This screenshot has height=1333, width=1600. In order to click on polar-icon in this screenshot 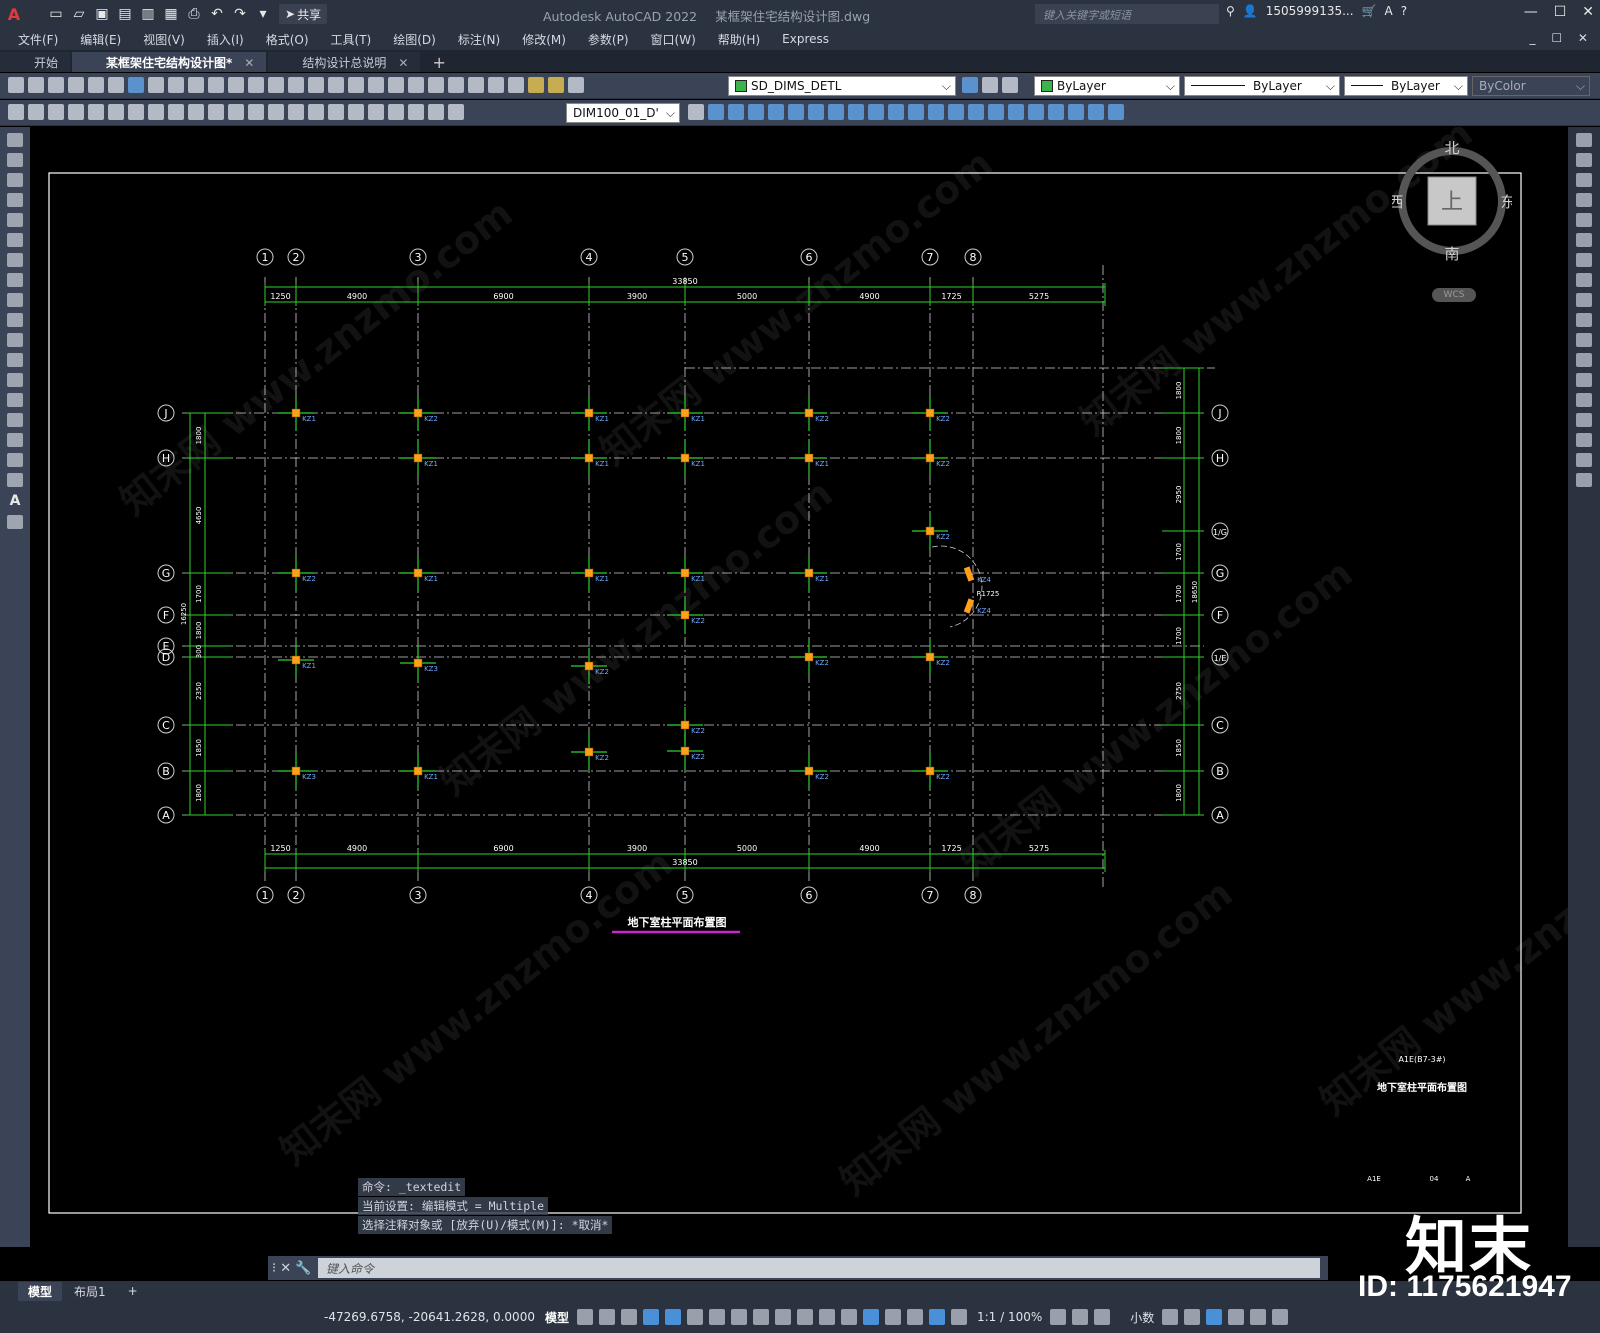, I will do `click(694, 1317)`.